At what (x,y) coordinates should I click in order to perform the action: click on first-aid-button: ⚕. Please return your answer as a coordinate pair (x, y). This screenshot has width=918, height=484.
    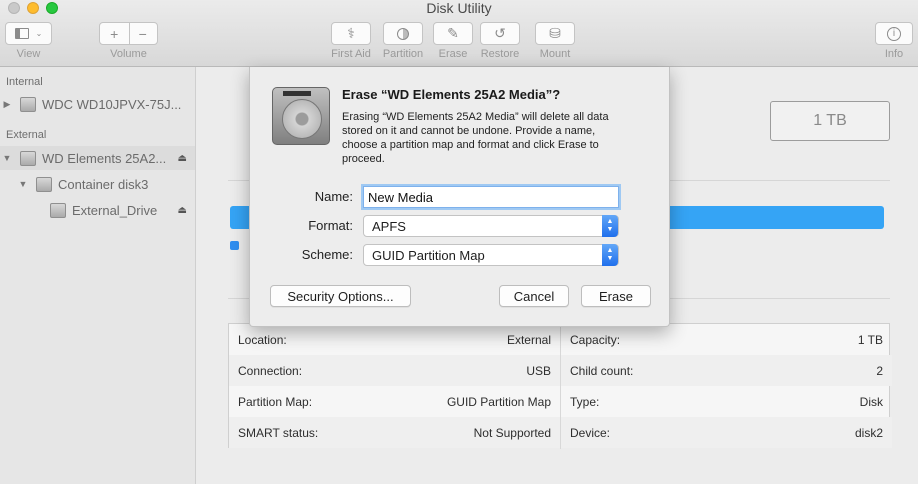
    Looking at the image, I should click on (351, 33).